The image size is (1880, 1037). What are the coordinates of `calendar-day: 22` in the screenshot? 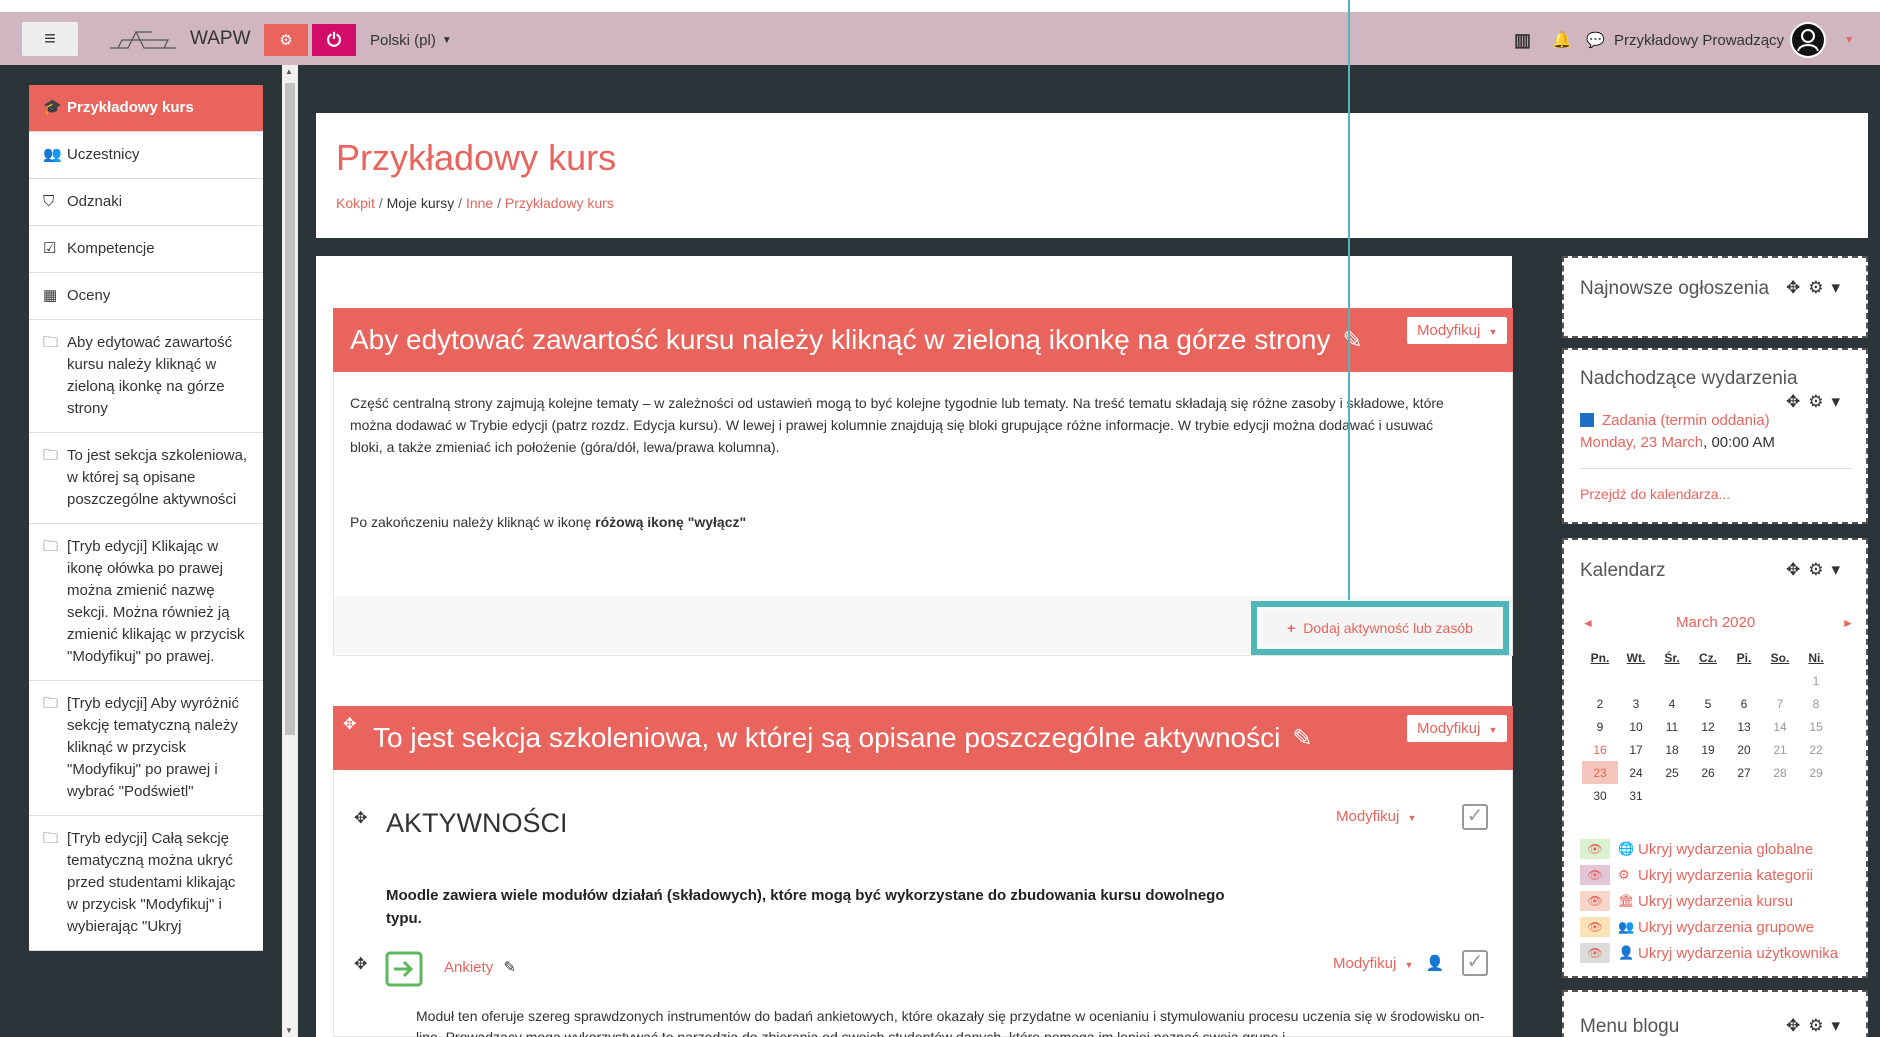 It's located at (1816, 749).